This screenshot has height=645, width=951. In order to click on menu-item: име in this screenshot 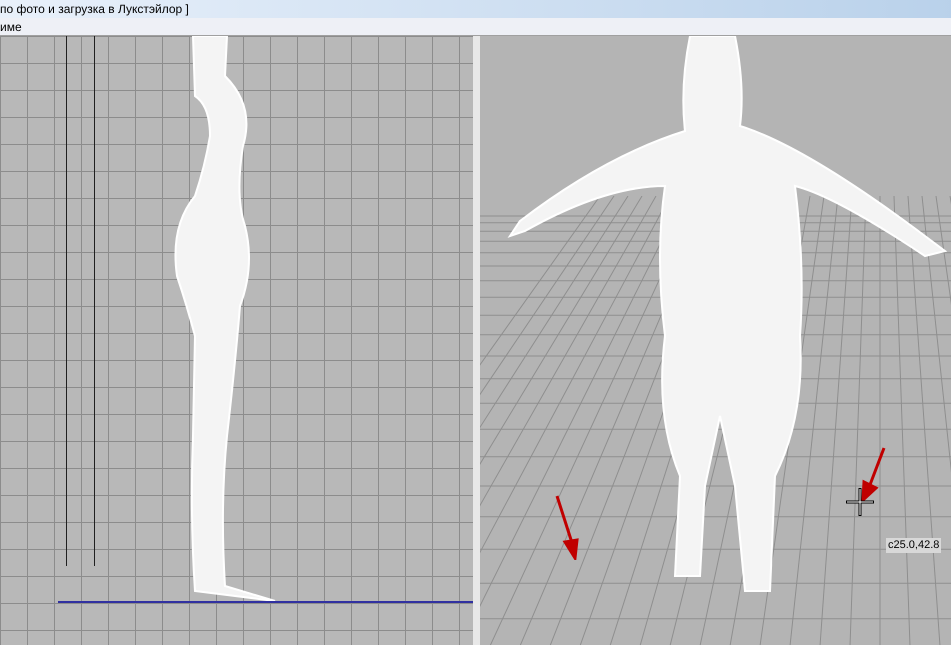, I will do `click(11, 26)`.